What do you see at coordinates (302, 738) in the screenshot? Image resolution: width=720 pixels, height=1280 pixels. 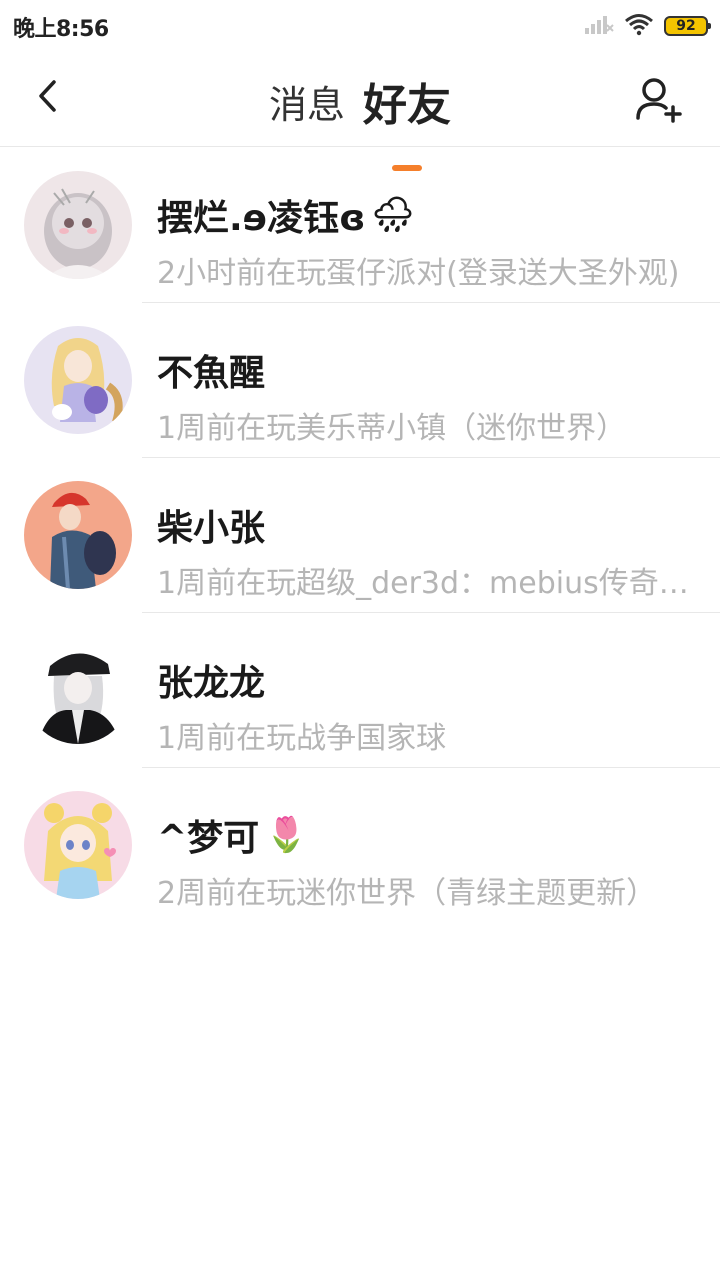 I see `friend-activity: 1周前在玩战争国家球` at bounding box center [302, 738].